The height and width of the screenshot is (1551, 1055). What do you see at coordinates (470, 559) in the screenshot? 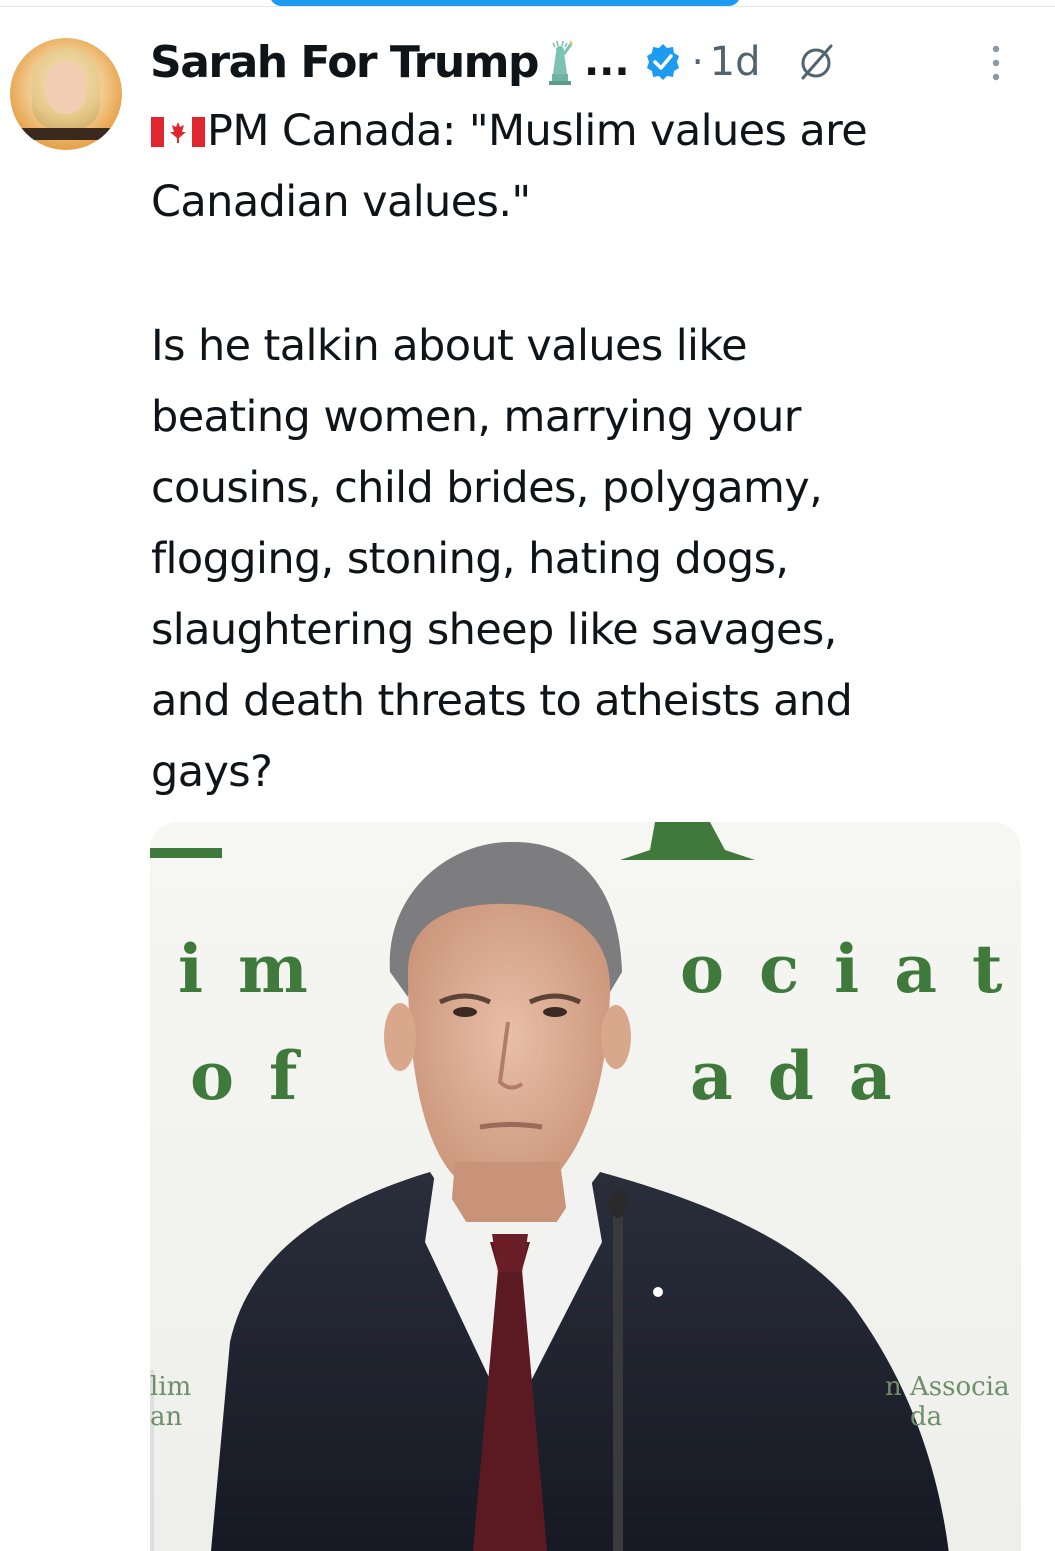
I see `tweet-text-line: flogging, stoning, hating dogs,` at bounding box center [470, 559].